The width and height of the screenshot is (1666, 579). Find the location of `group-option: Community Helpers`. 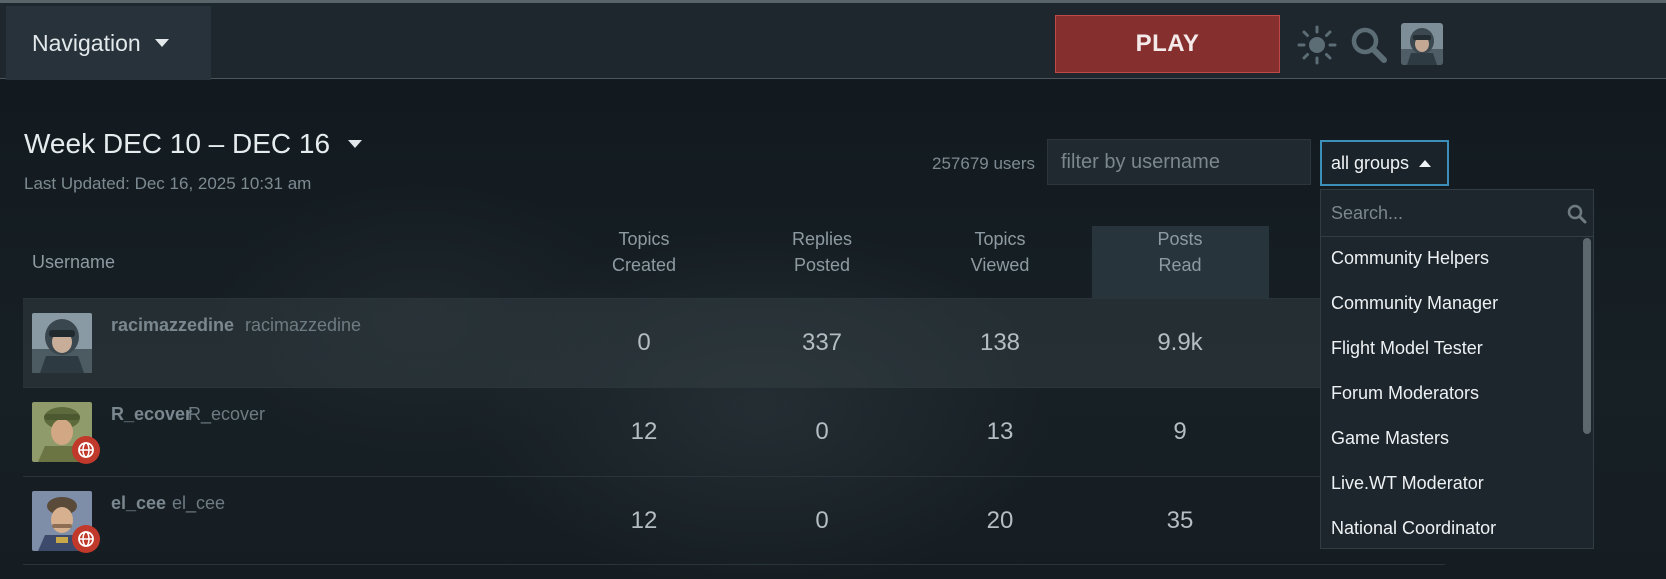

group-option: Community Helpers is located at coordinates (1410, 258).